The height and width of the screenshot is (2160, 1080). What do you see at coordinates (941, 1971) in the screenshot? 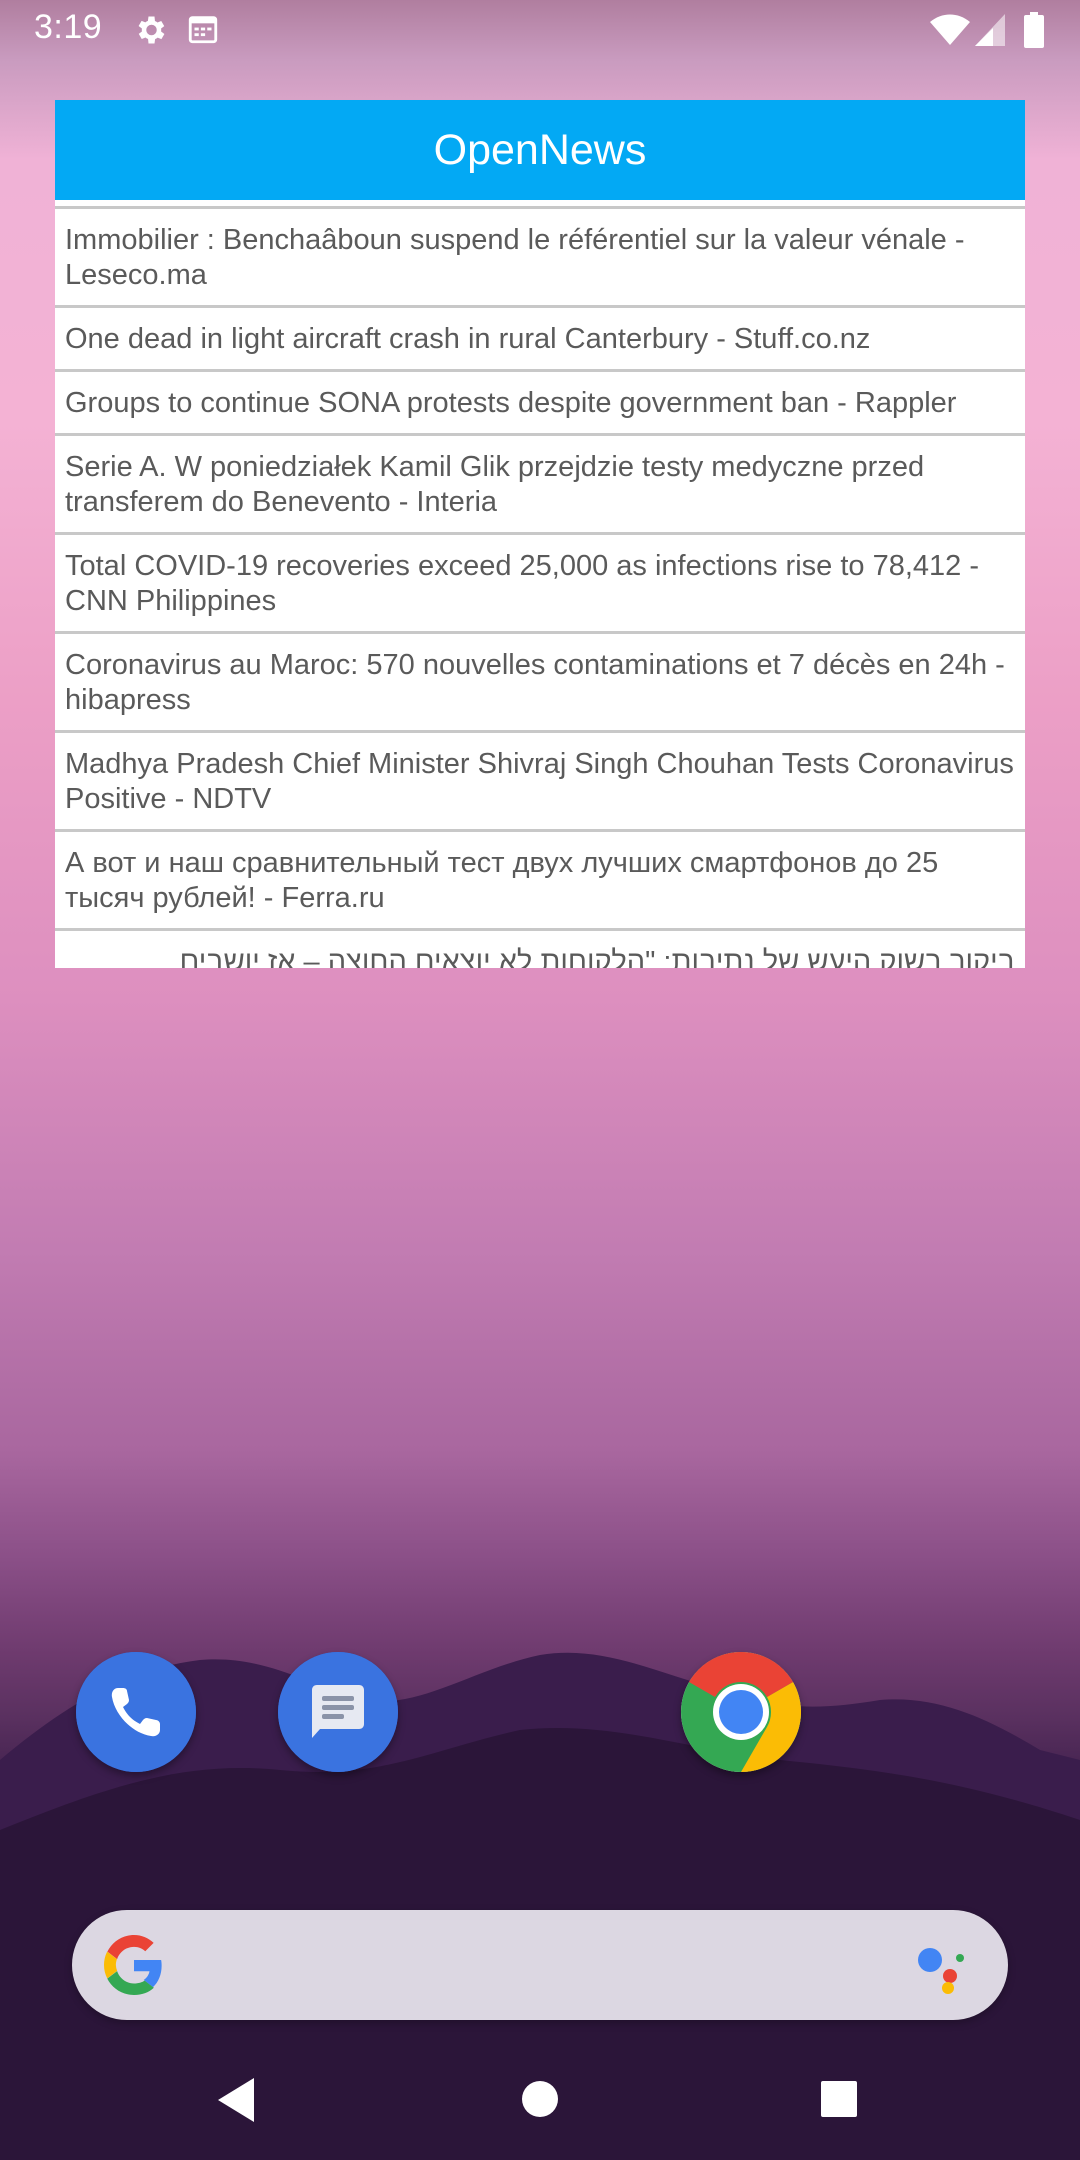
I see `google-assistant-icon` at bounding box center [941, 1971].